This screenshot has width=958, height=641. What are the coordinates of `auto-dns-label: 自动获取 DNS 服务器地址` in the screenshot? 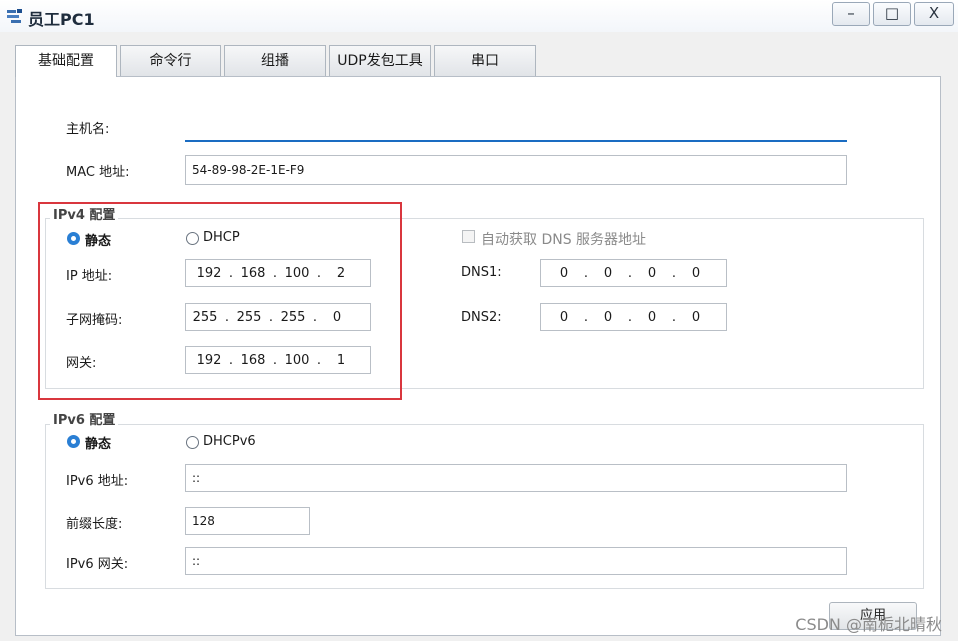 It's located at (564, 240).